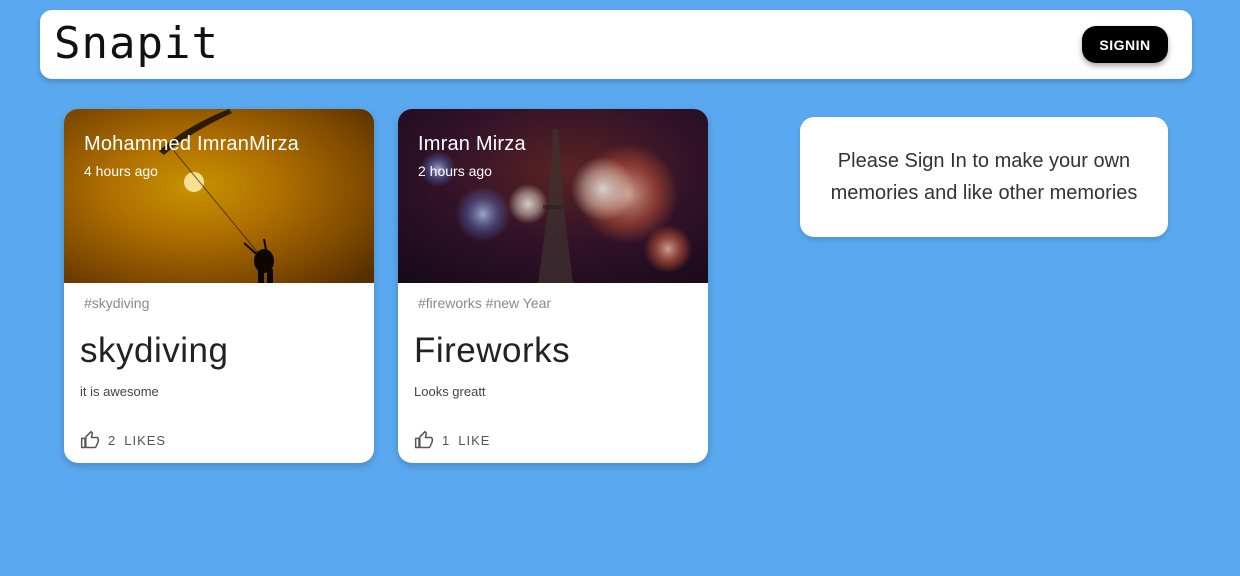 The image size is (1240, 576). I want to click on post-title: skydiving, so click(154, 350).